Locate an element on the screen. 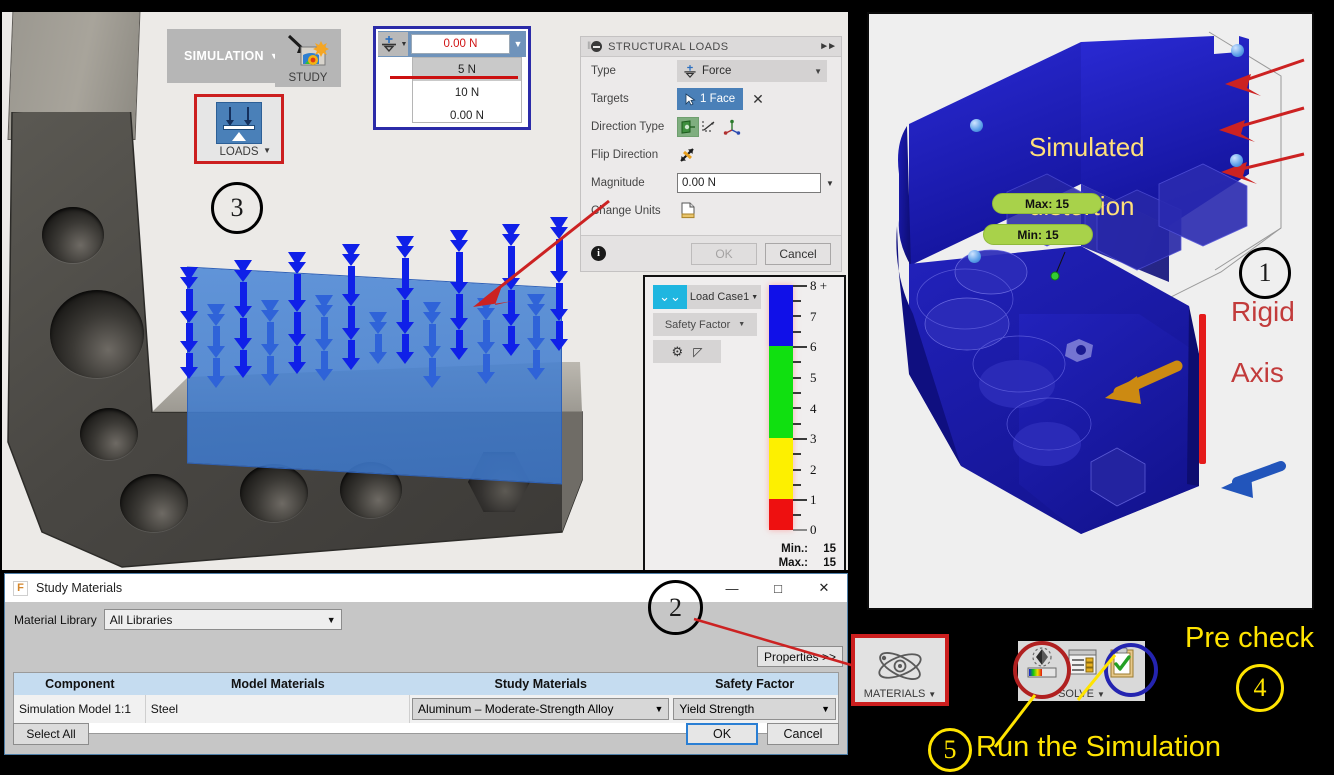 This screenshot has height=775, width=1334. minimize-button: — is located at coordinates (732, 588).